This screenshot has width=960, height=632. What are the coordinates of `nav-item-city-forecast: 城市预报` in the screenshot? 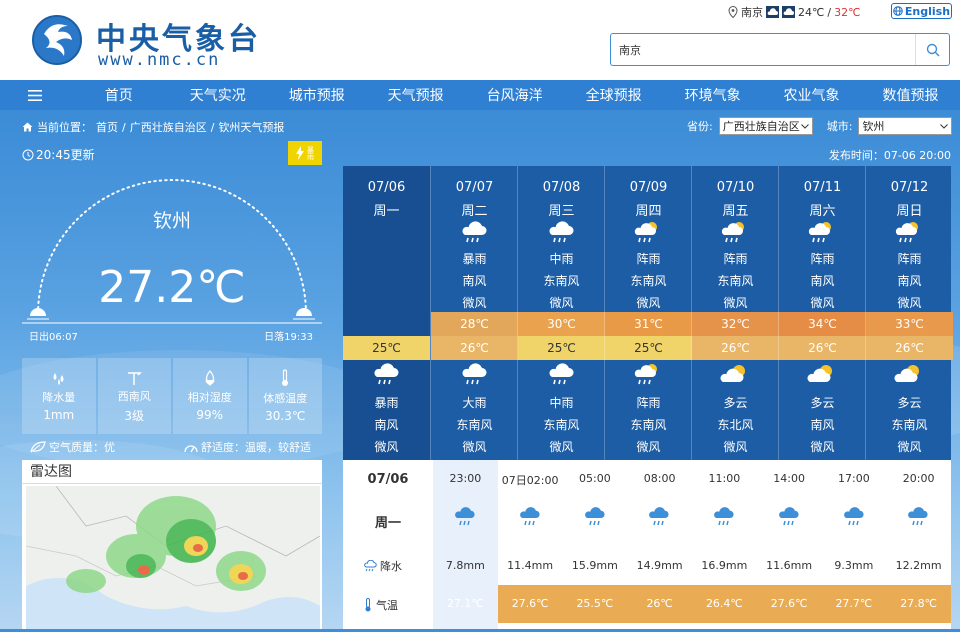 It's located at (316, 95).